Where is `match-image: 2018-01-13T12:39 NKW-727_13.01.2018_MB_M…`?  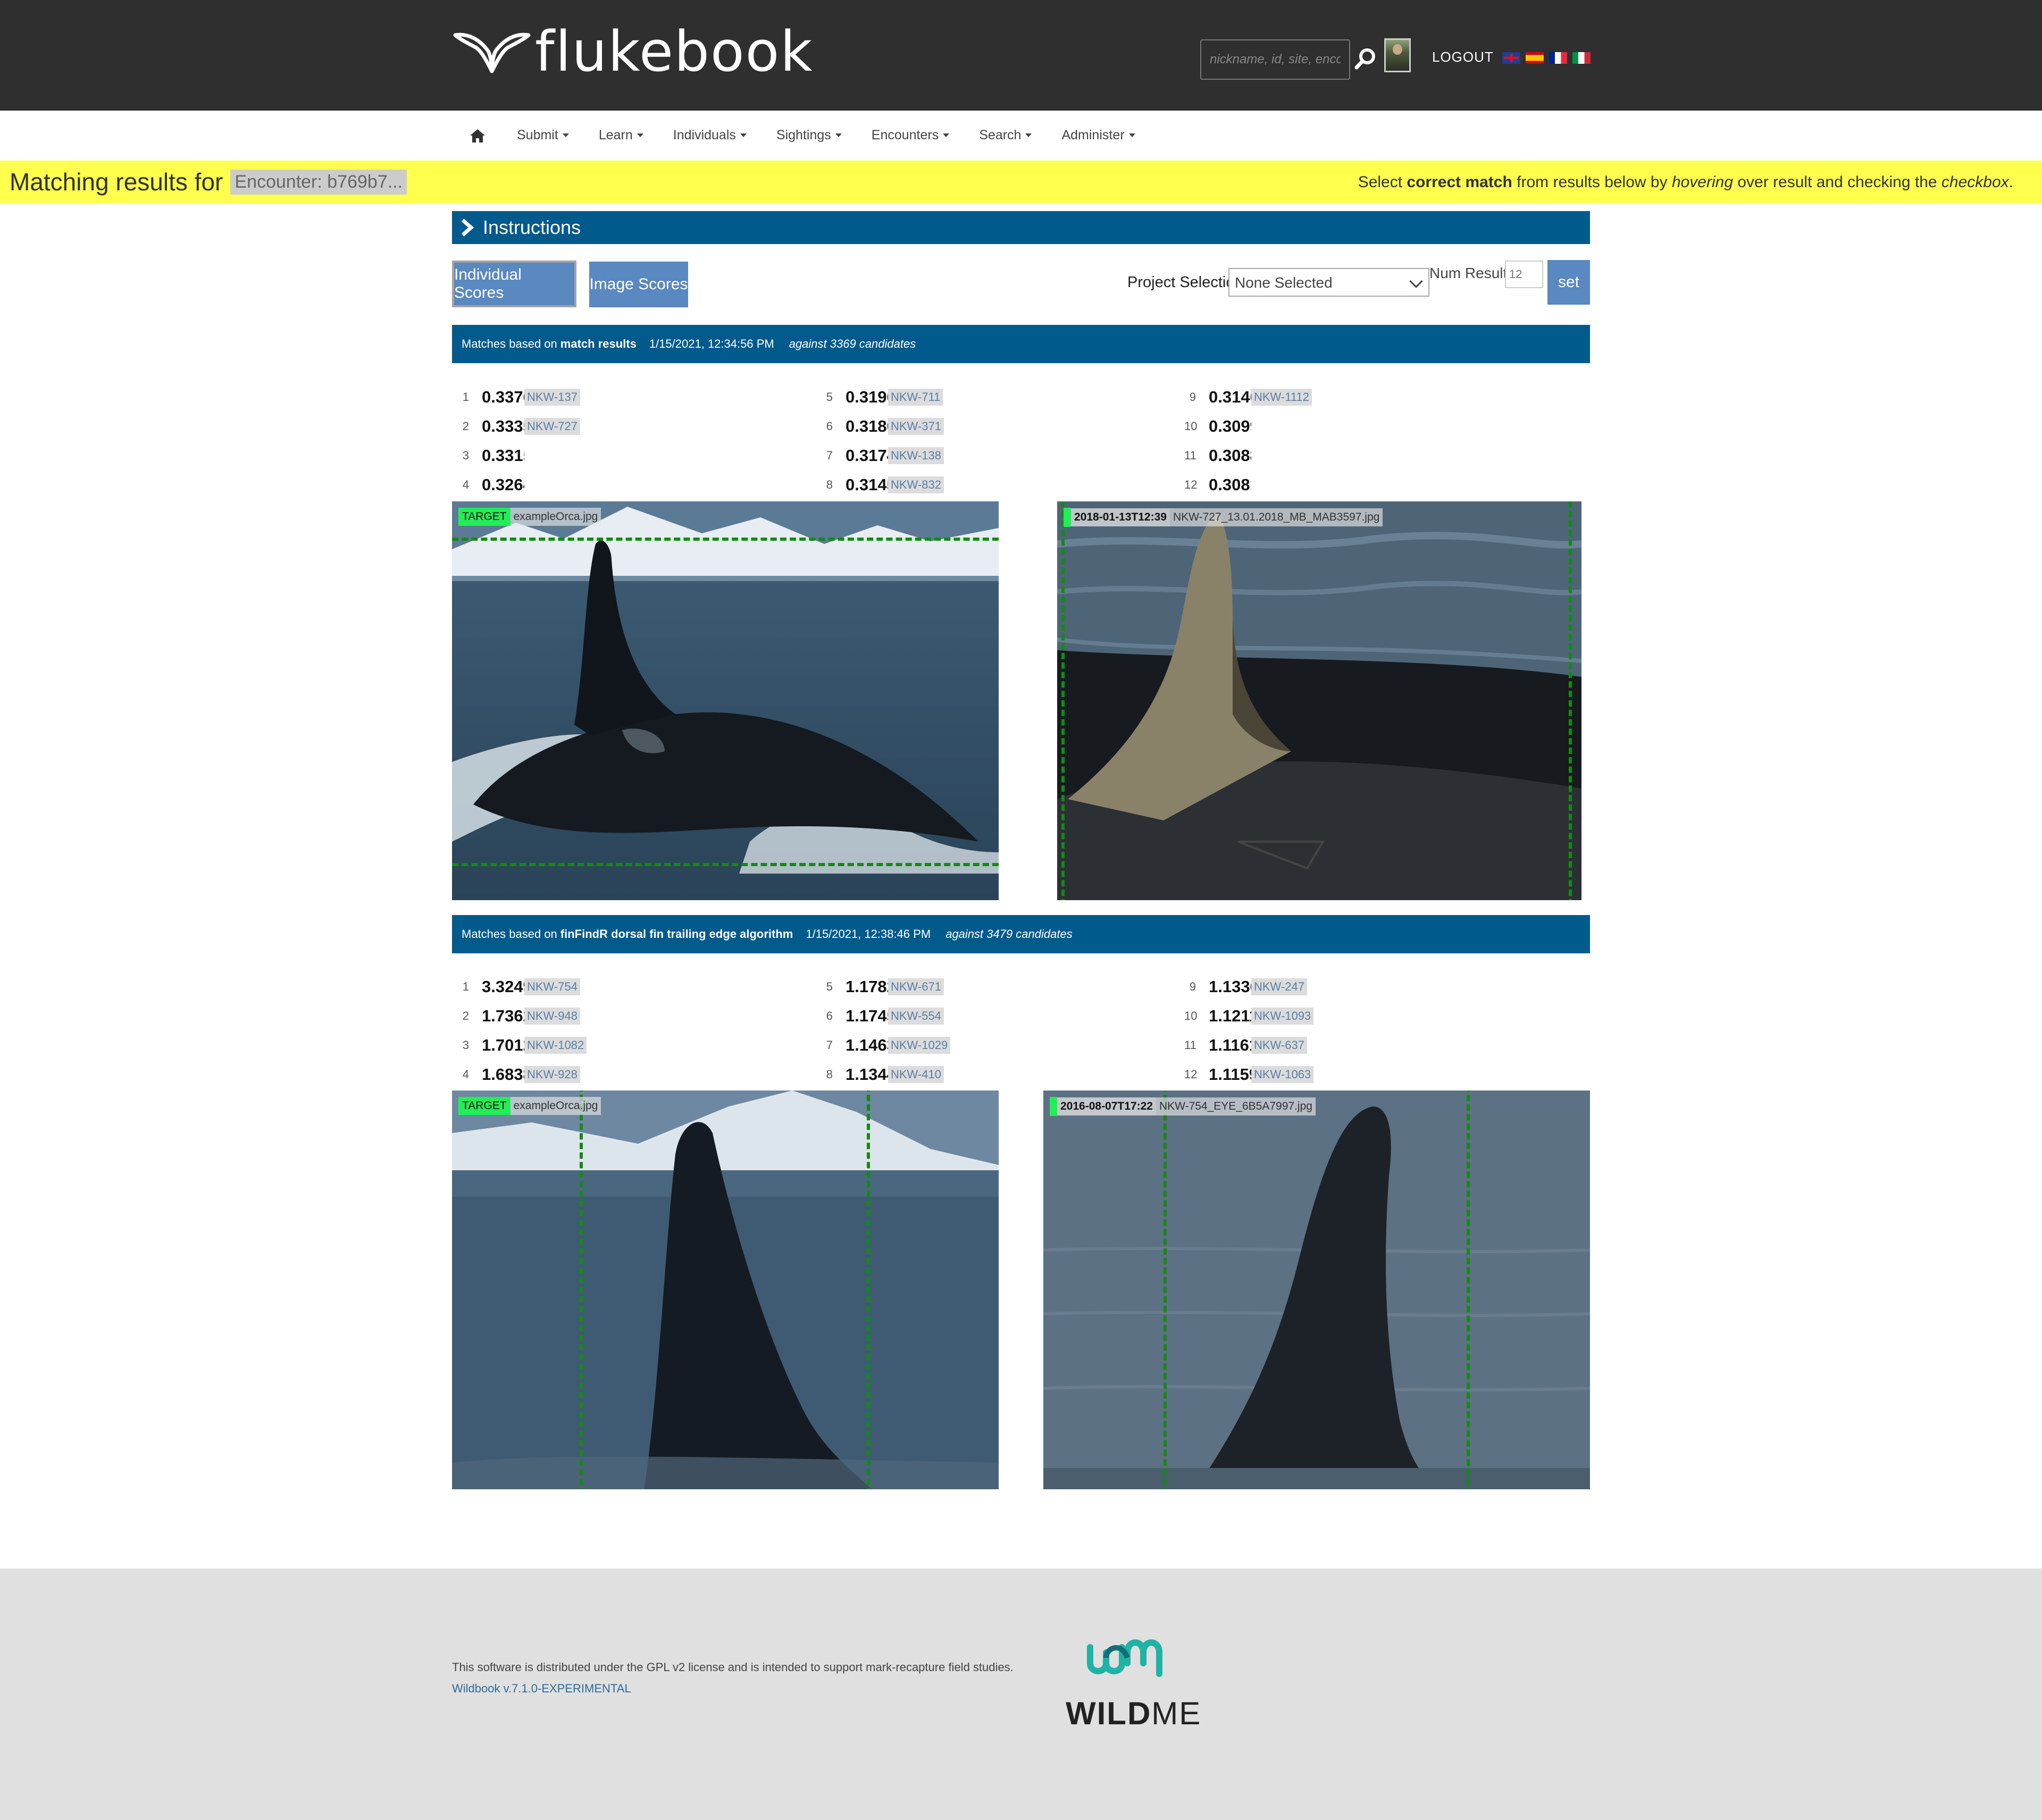 match-image: 2018-01-13T12:39 NKW-727_13.01.2018_MB_M… is located at coordinates (1319, 700).